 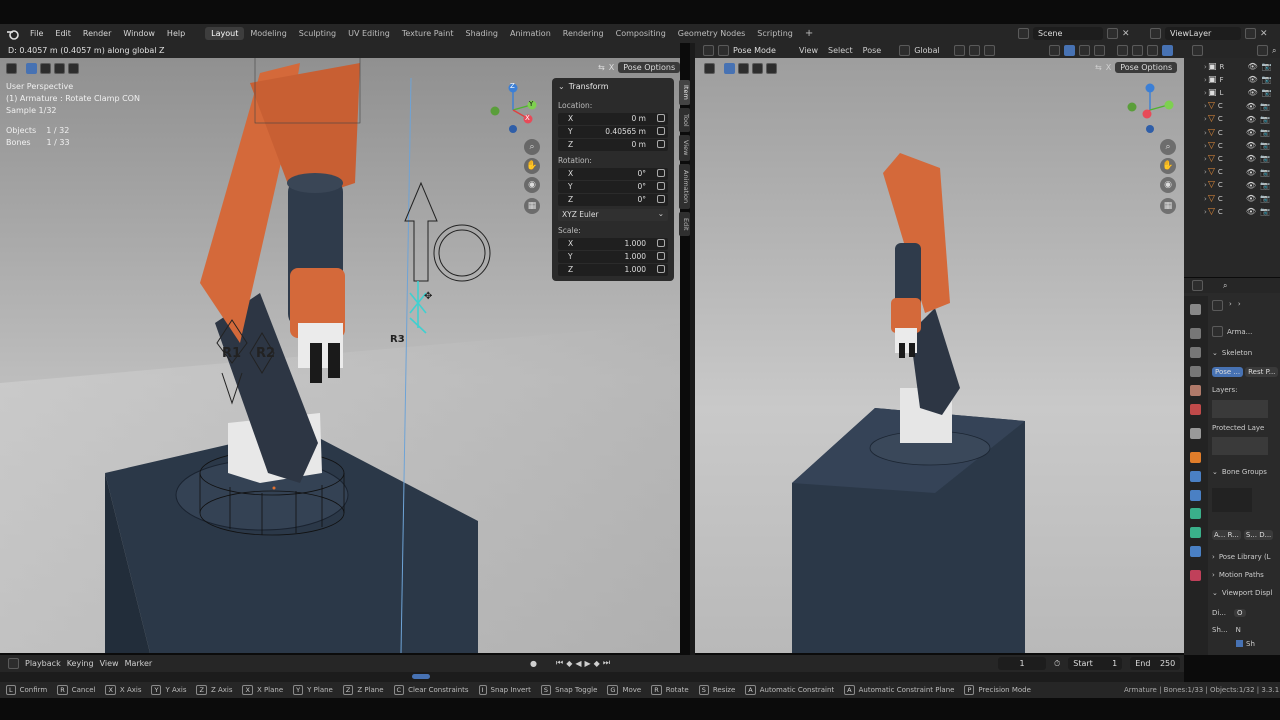 What do you see at coordinates (1203, 33) in the screenshot?
I see `view-layer-field: ViewLayer` at bounding box center [1203, 33].